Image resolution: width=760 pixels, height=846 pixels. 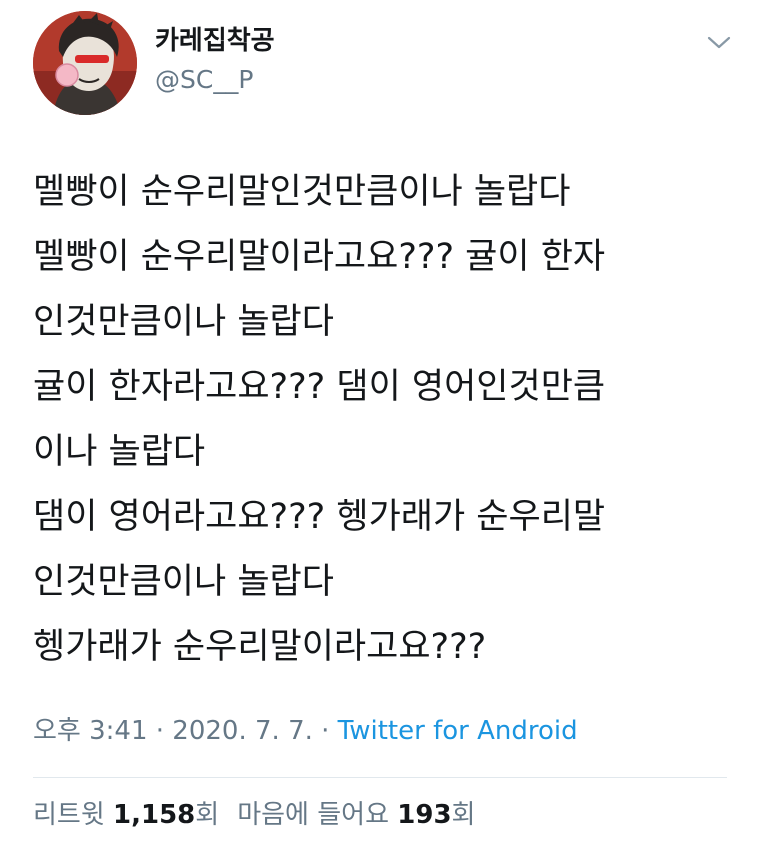 What do you see at coordinates (463, 815) in the screenshot?
I see `likes-unit: 회` at bounding box center [463, 815].